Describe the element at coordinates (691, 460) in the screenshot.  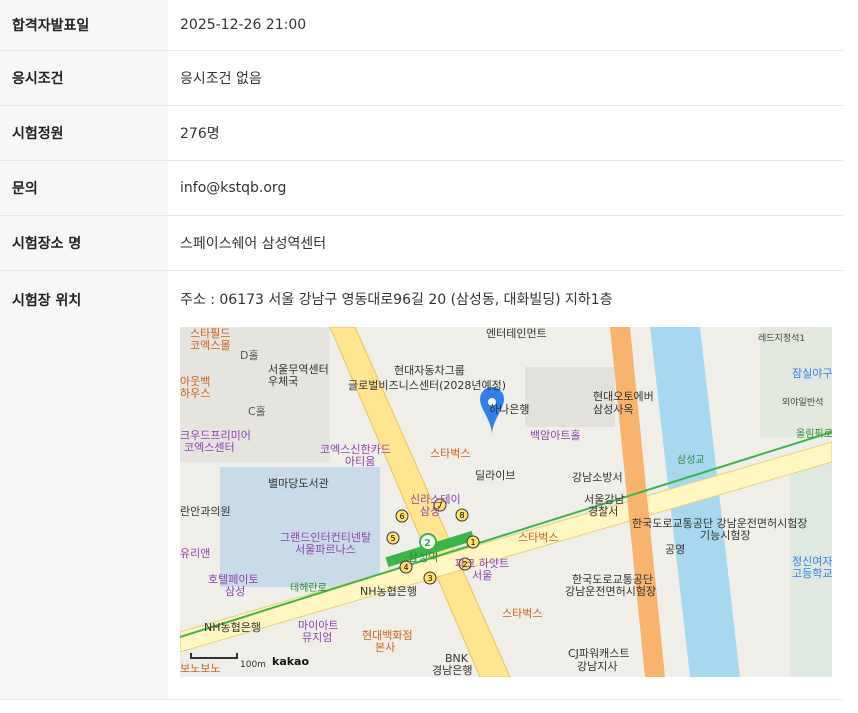
I see `label-samseong-bridge: 삼성교` at that location.